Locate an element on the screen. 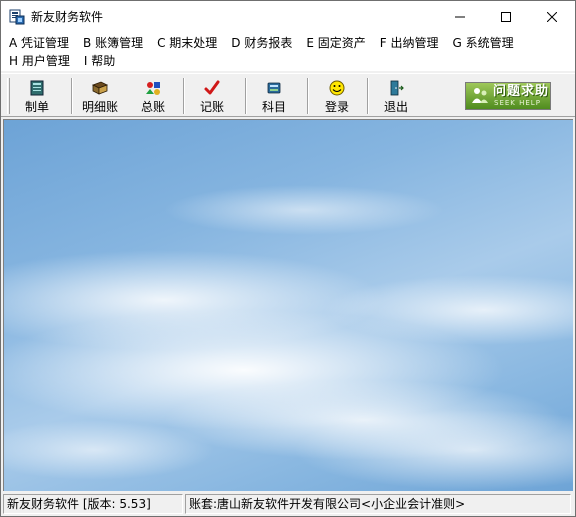 This screenshot has height=517, width=576. posting-button: 记账 is located at coordinates (212, 96).